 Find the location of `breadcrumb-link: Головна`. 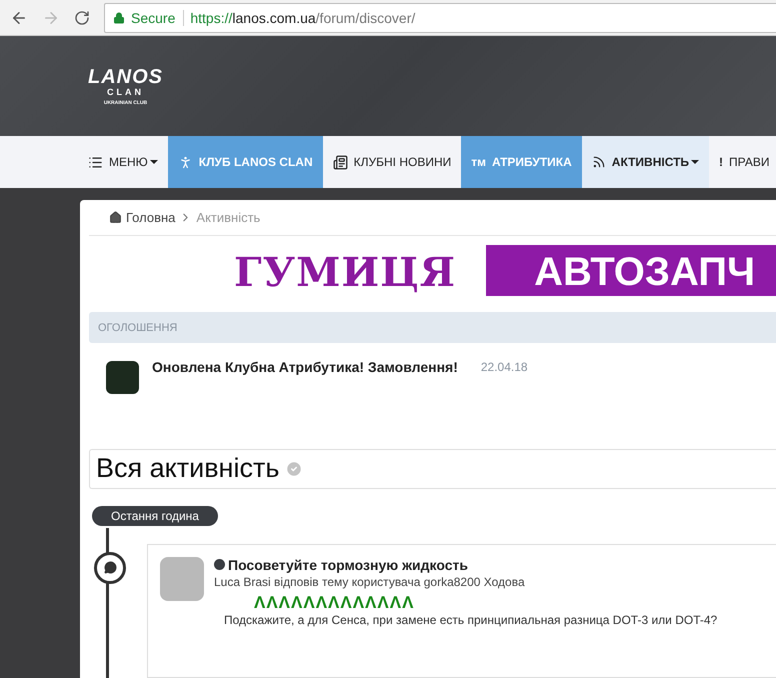

breadcrumb-link: Головна is located at coordinates (142, 217).